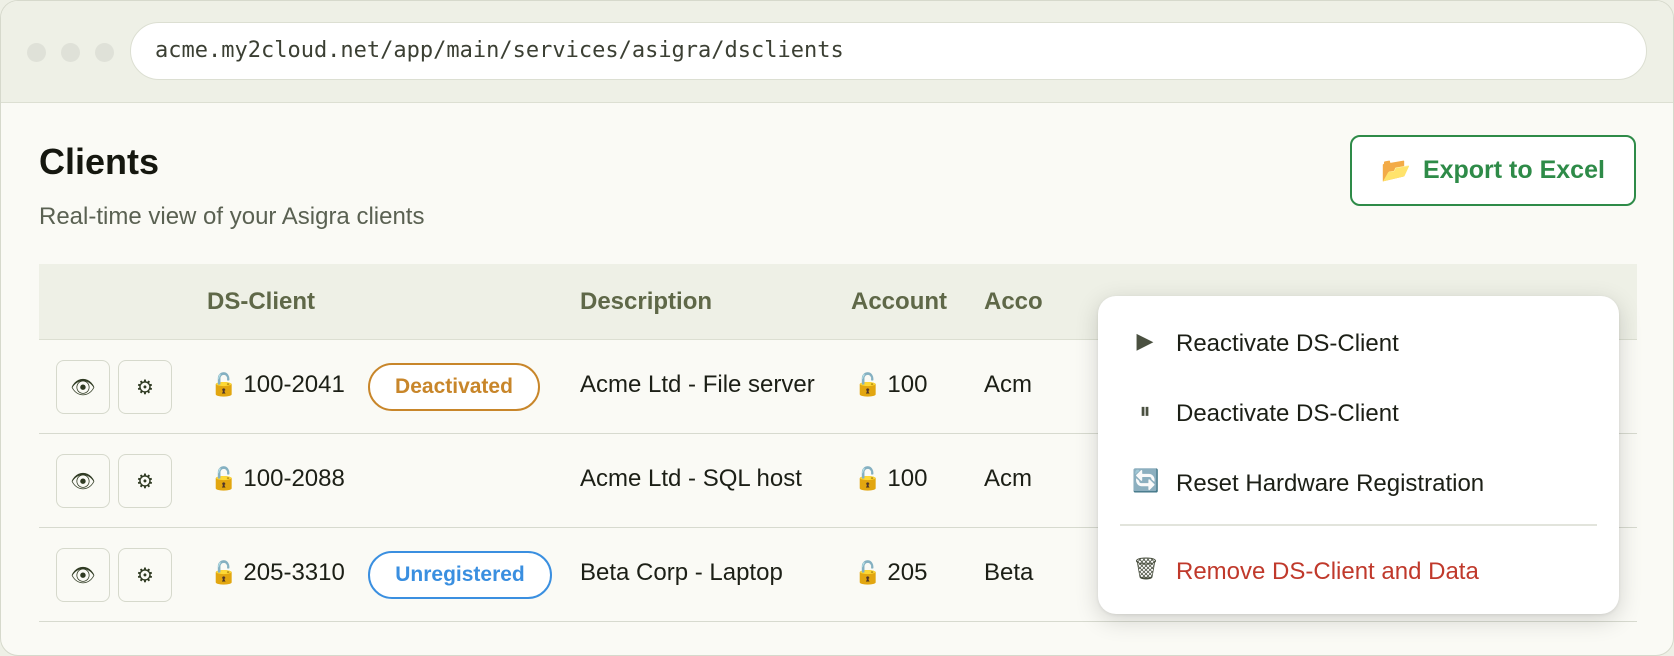  What do you see at coordinates (99, 161) in the screenshot?
I see `page-title: Clients` at bounding box center [99, 161].